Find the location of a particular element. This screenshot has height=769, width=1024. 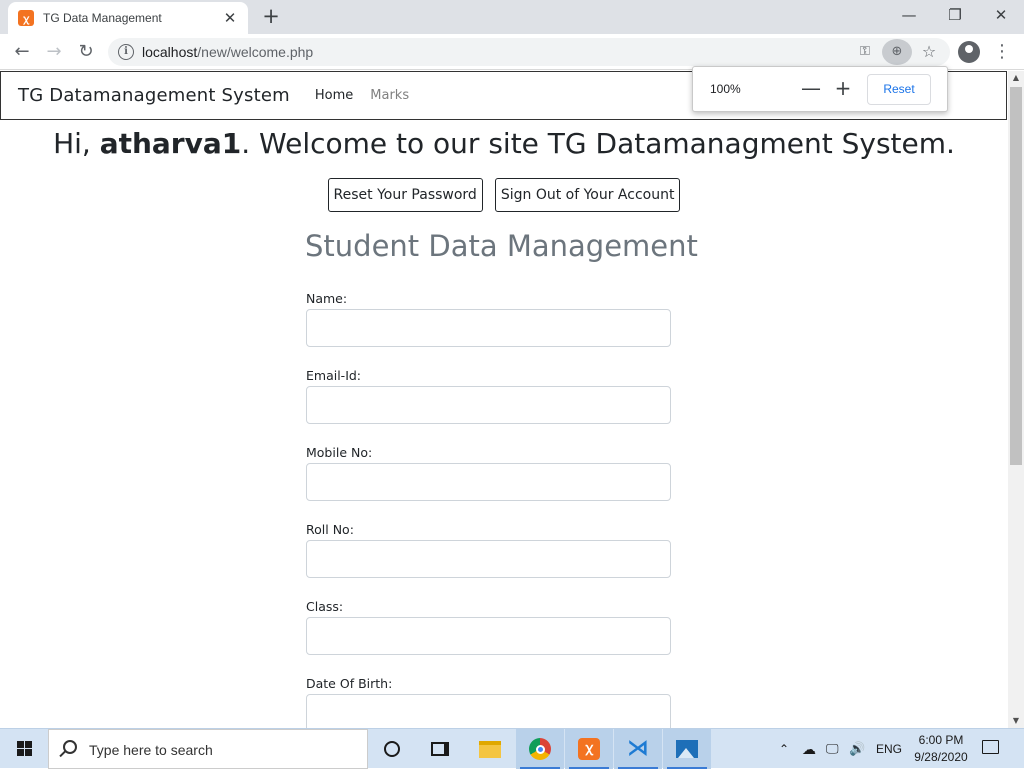

url-text: localhost/new/welcome.php is located at coordinates (227, 52).